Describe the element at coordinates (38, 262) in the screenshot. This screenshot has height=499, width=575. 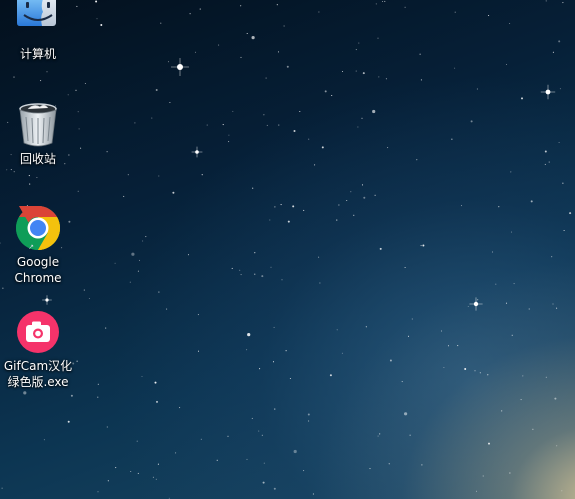
I see `desktop-icon-label-line1: Google` at that location.